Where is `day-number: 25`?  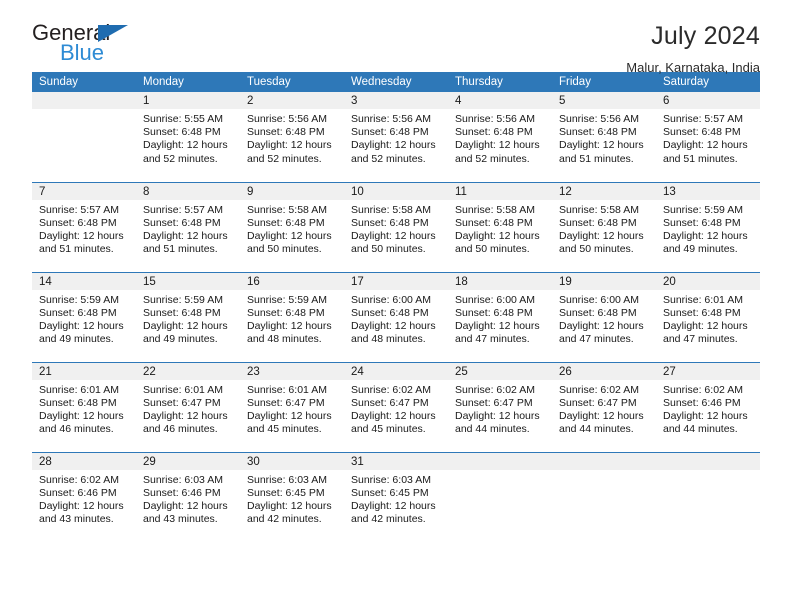 day-number: 25 is located at coordinates (500, 371).